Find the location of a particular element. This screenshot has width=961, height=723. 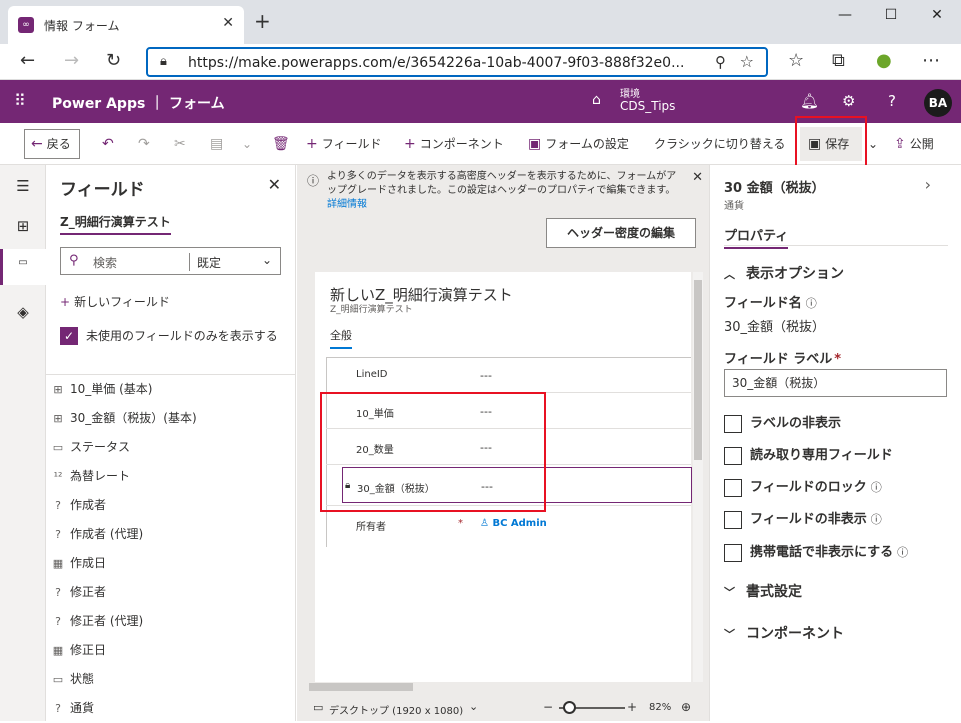

lock-field-checkbox: フィールドのロック ⓘ is located at coordinates (803, 486).